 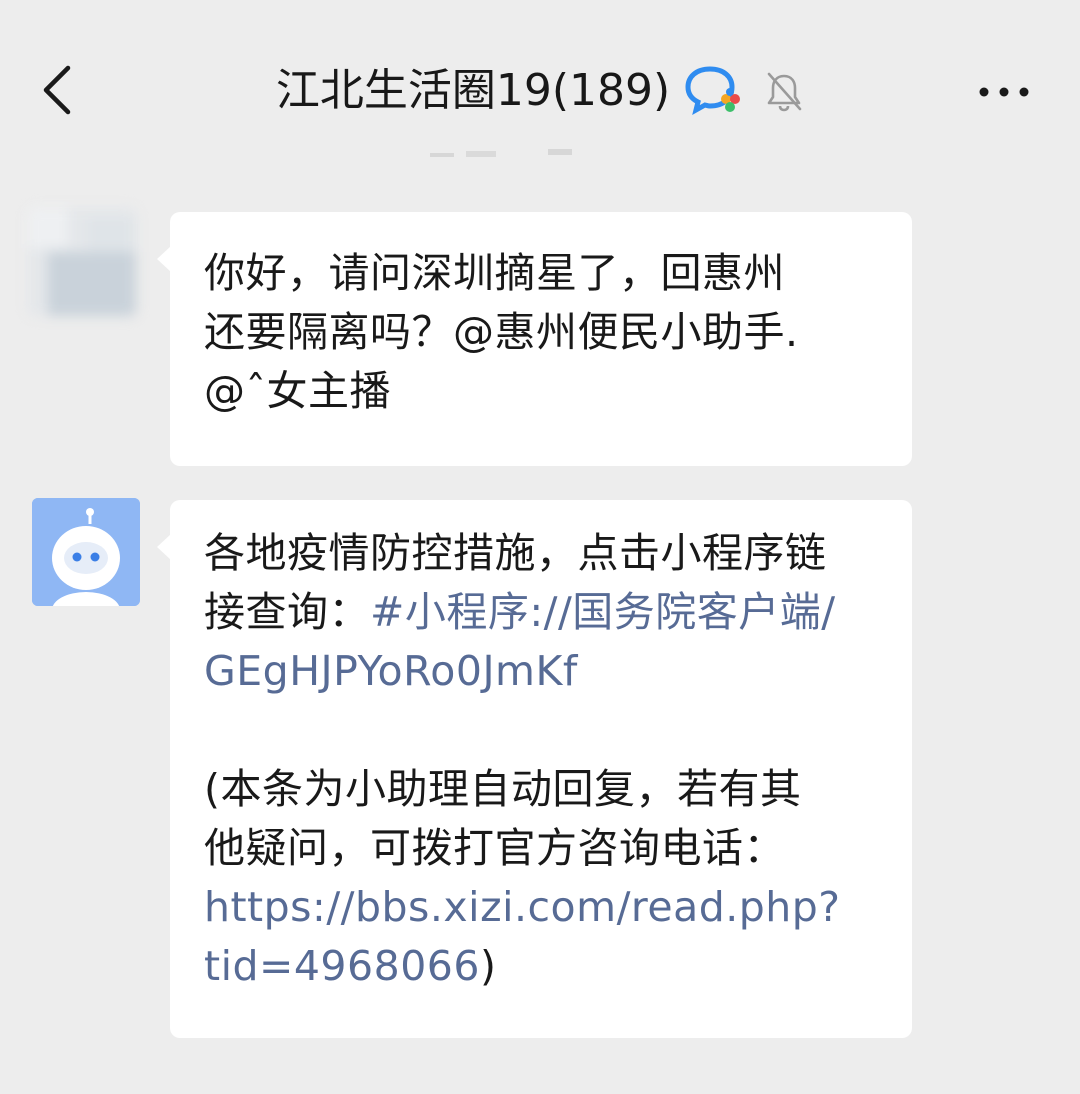 I want to click on message-text: 你好，请问深圳摘星了，回惠州, so click(x=494, y=273).